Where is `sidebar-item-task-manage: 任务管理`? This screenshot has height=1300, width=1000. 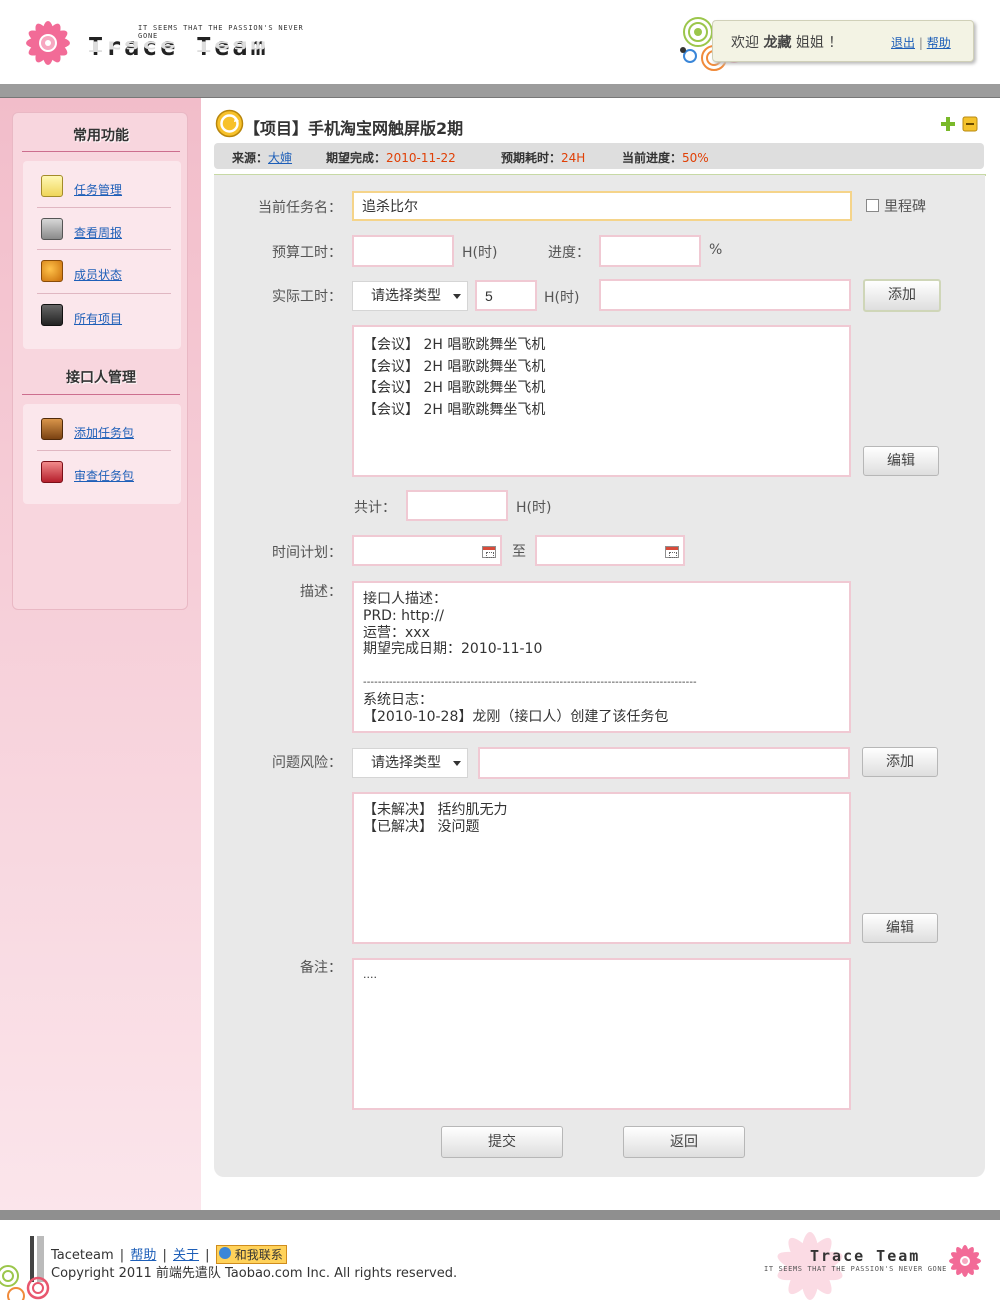 sidebar-item-task-manage: 任务管理 is located at coordinates (104, 196).